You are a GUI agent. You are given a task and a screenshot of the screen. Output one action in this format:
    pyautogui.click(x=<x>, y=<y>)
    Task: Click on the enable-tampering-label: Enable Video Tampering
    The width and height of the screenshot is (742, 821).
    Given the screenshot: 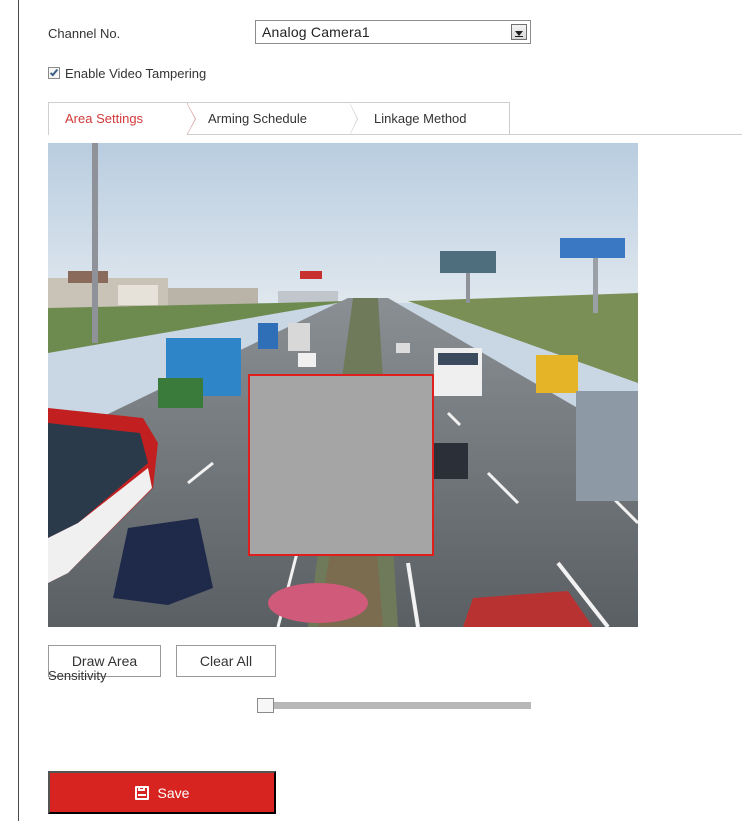 What is the action you would take?
    pyautogui.click(x=136, y=73)
    